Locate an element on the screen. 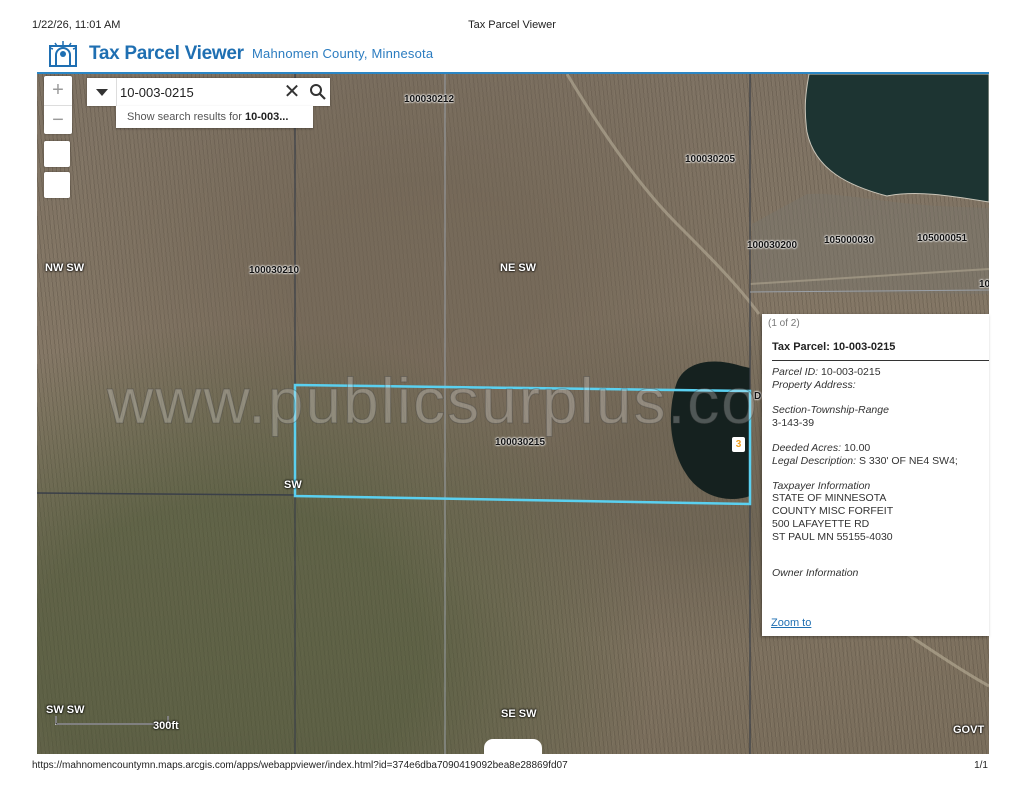  trail-se is located at coordinates (947, 660).